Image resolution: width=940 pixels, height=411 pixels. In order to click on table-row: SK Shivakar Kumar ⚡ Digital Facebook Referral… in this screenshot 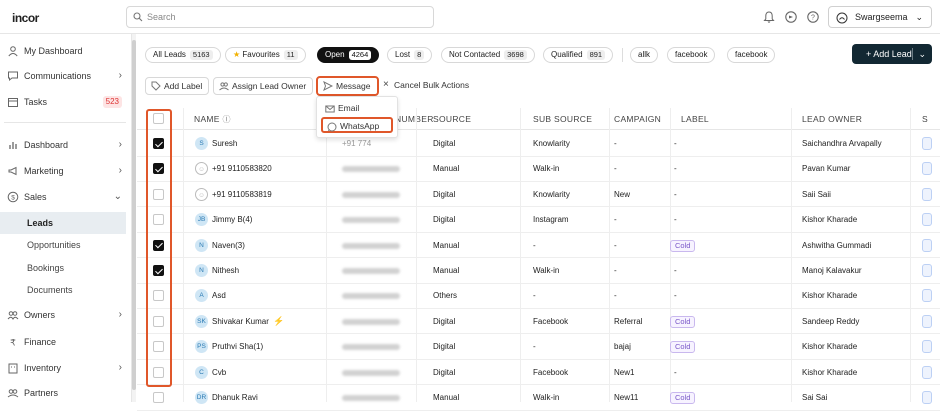, I will do `click(538, 322)`.